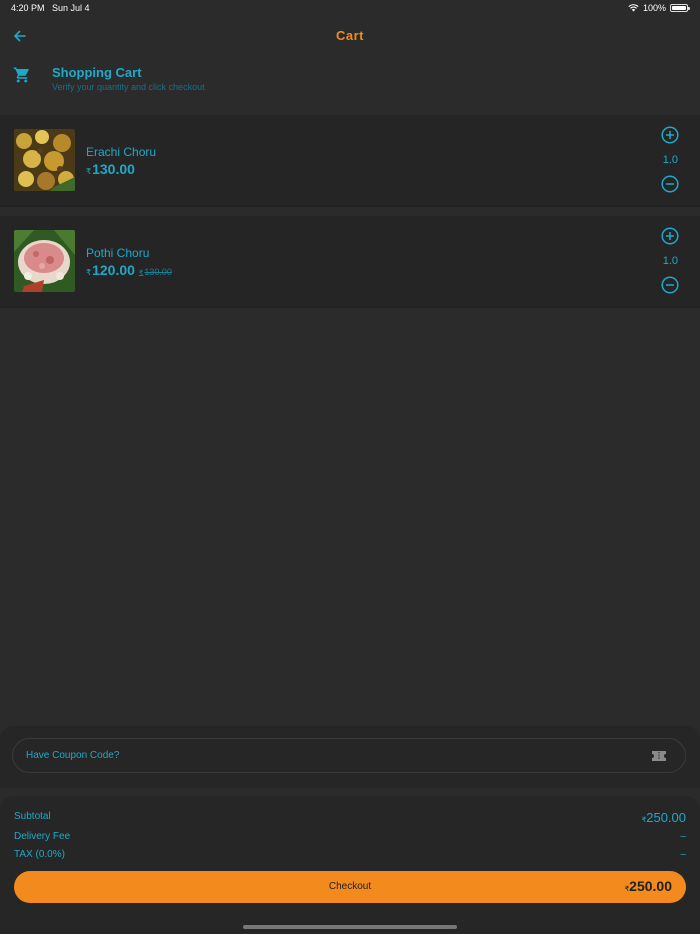 This screenshot has width=700, height=934. What do you see at coordinates (350, 262) in the screenshot?
I see `cart-item: Pothi Choru ₹120.00 ₹130.00 1.0` at bounding box center [350, 262].